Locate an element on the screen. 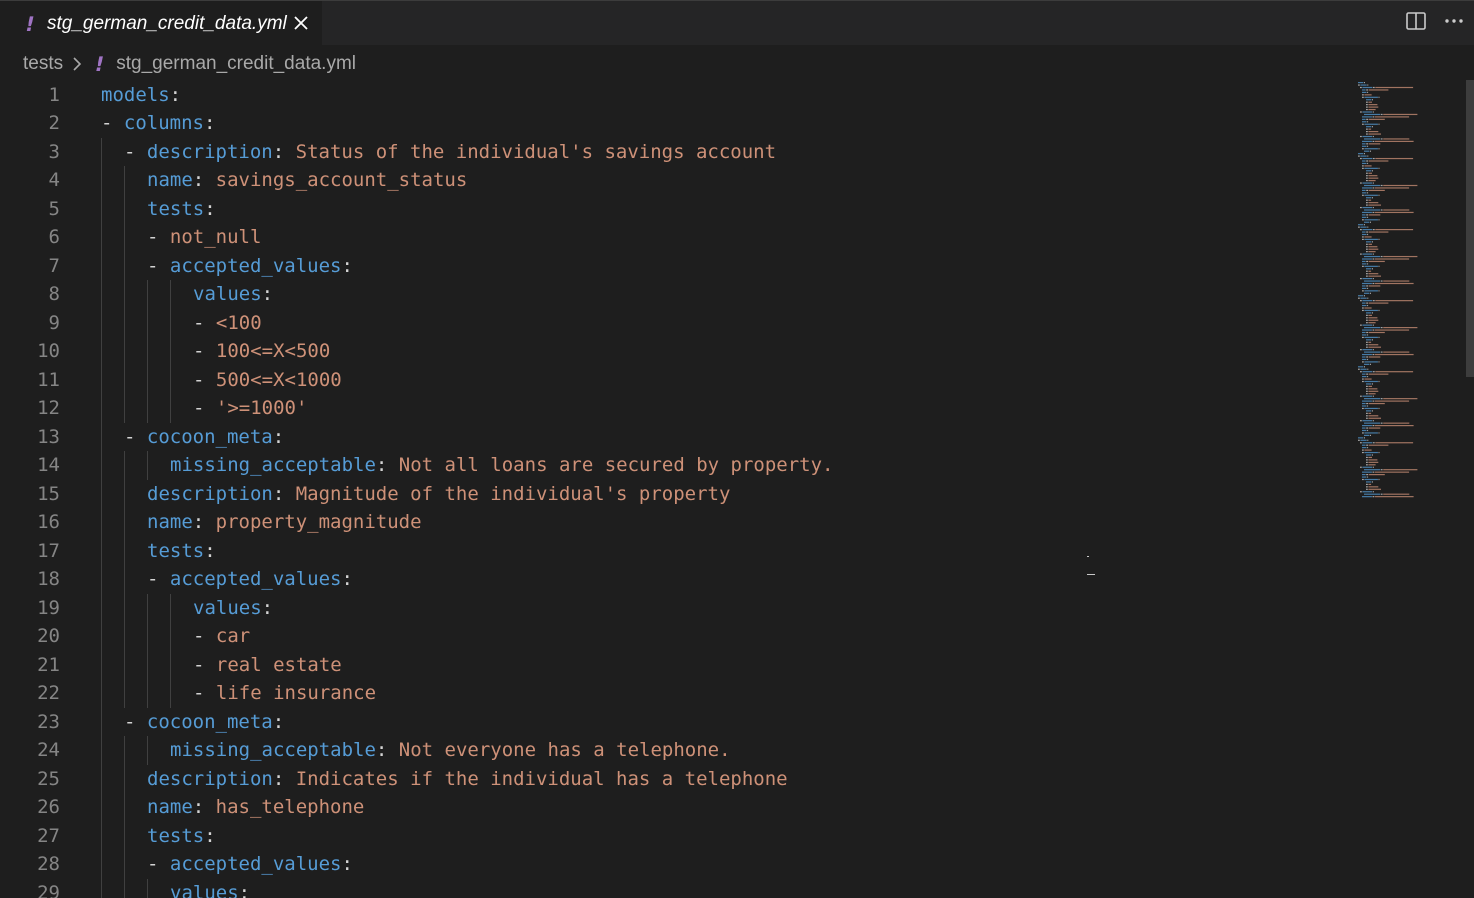  code-line: 19 values: is located at coordinates (675, 608).